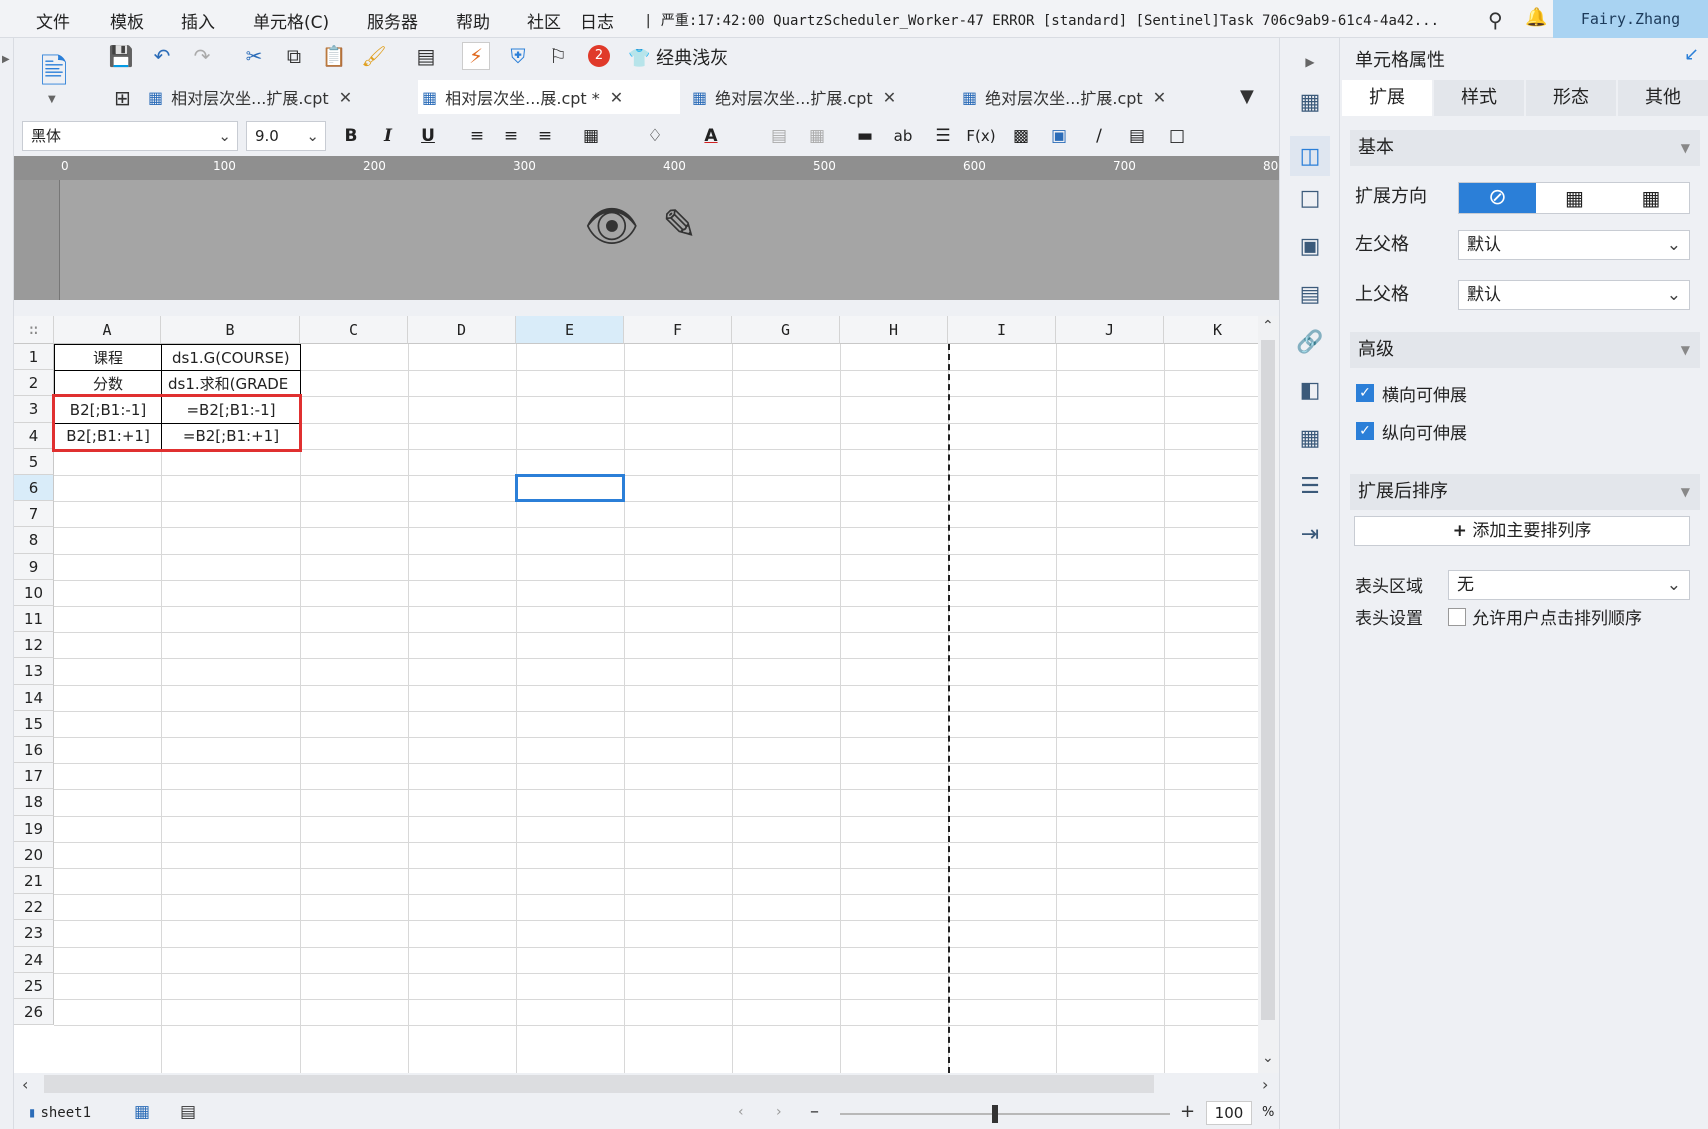 The height and width of the screenshot is (1129, 1708). What do you see at coordinates (1268, 680) in the screenshot?
I see `scrollbar-thumb` at bounding box center [1268, 680].